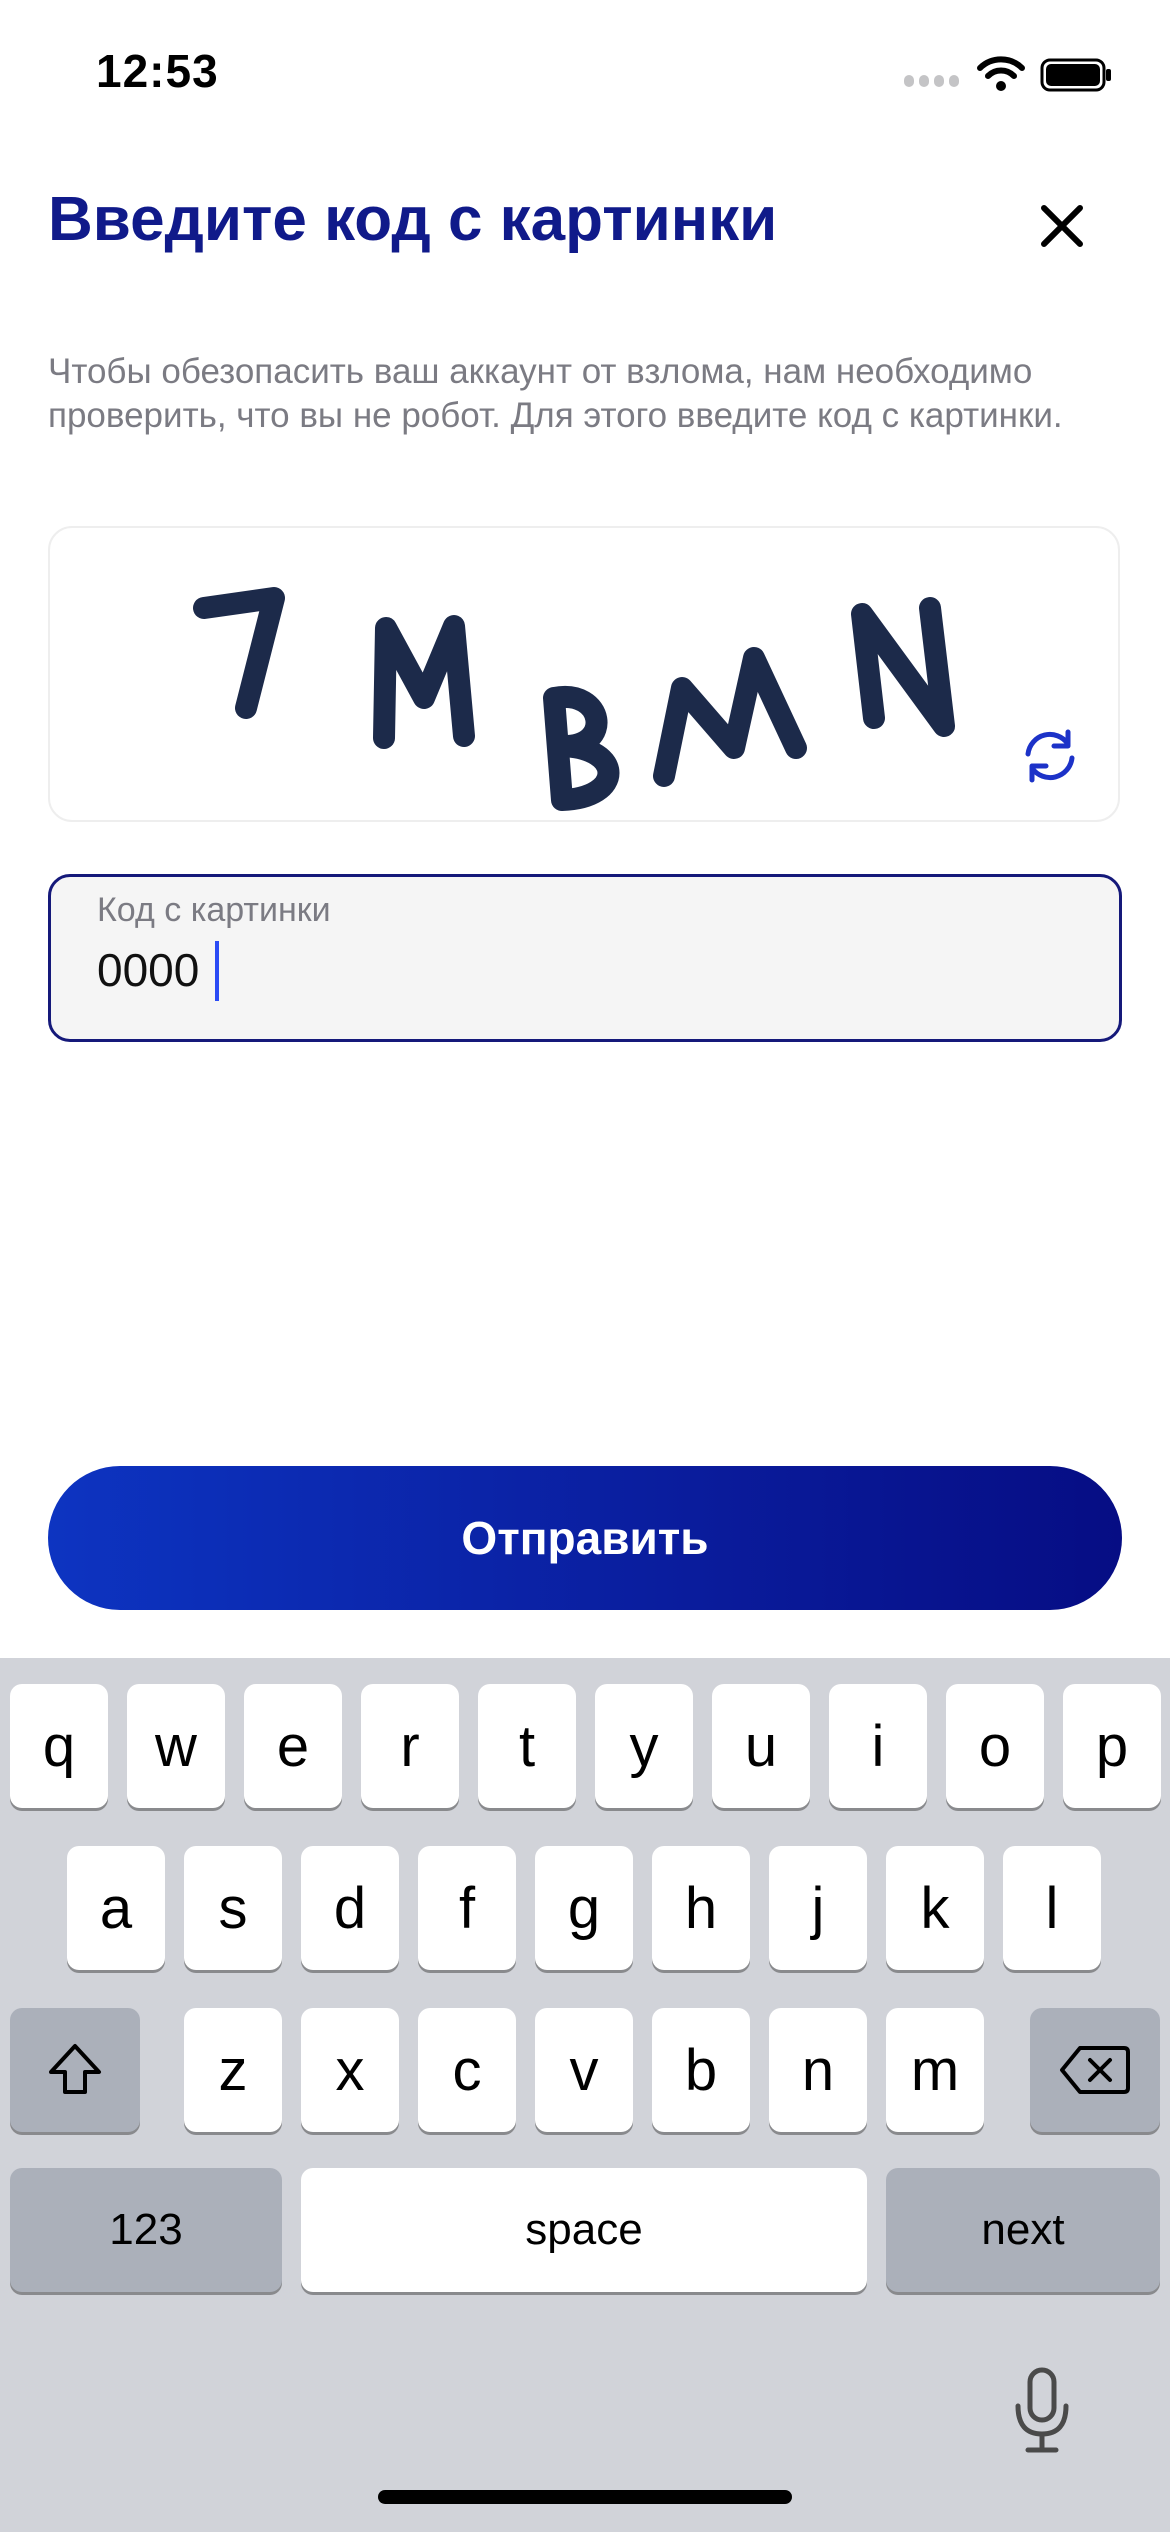  Describe the element at coordinates (1052, 1908) in the screenshot. I see `key-l: l` at that location.